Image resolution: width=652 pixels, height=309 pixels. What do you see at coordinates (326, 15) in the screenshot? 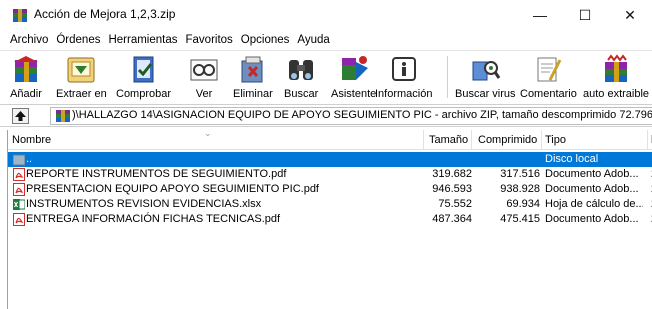
I see `title-bar: Acción de Mejora 1,2,3.zip — ☐ ✕` at bounding box center [326, 15].